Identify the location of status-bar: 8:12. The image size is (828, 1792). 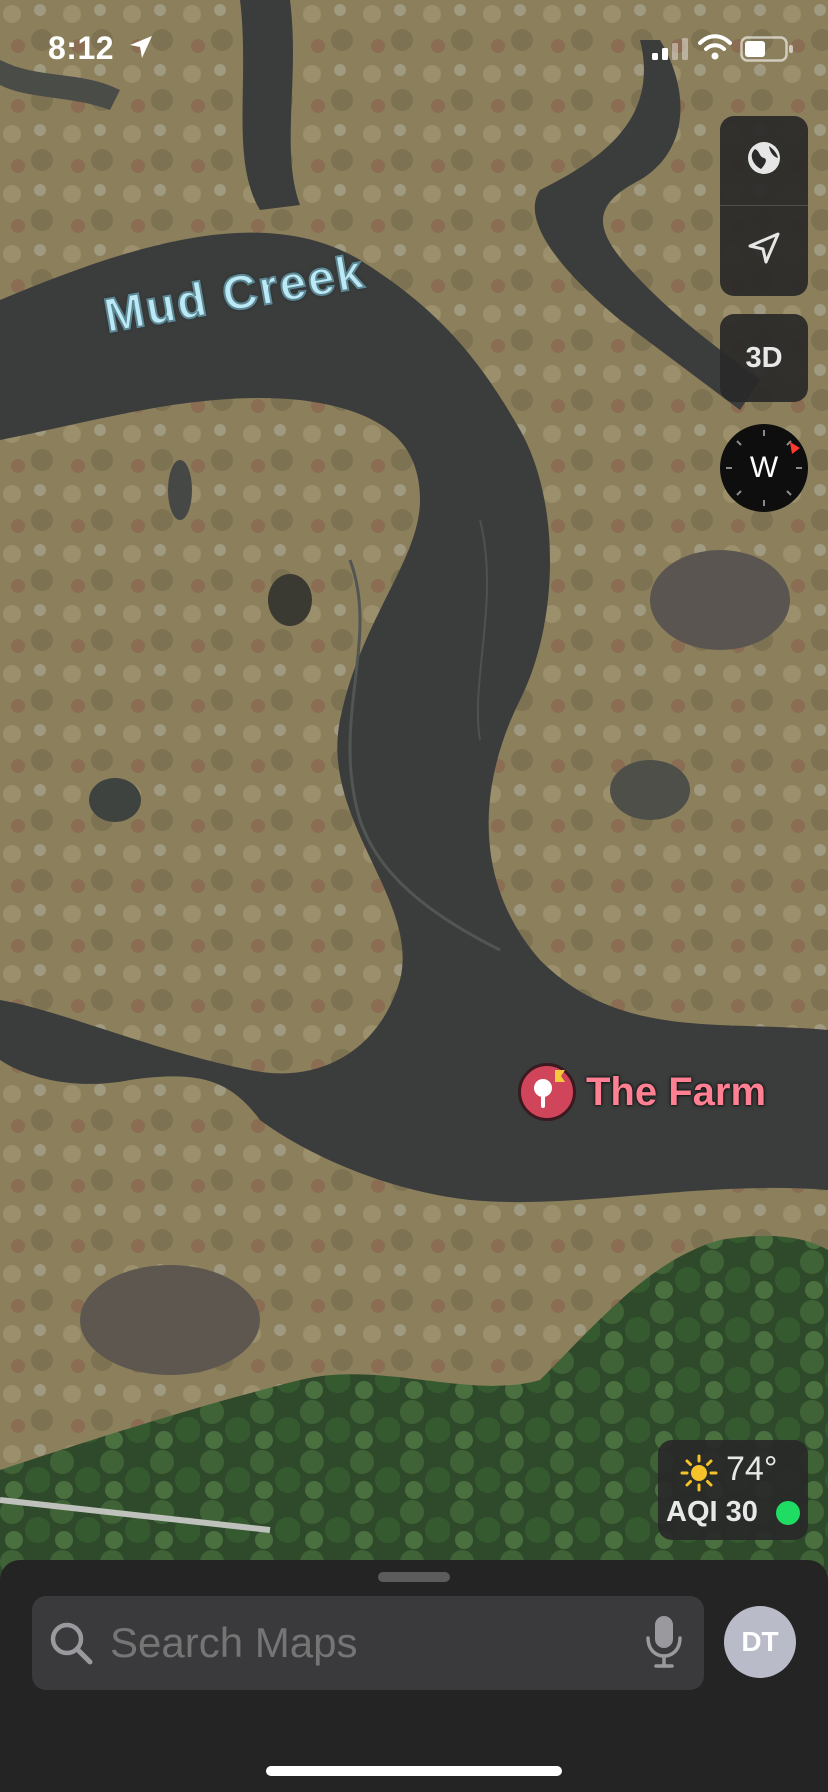
(414, 50).